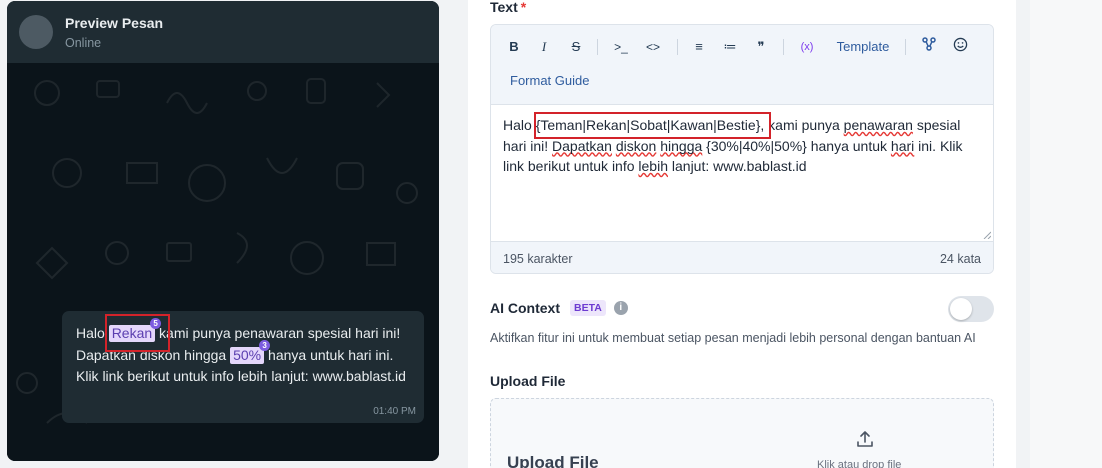  I want to click on emoji-icon, so click(960, 47).